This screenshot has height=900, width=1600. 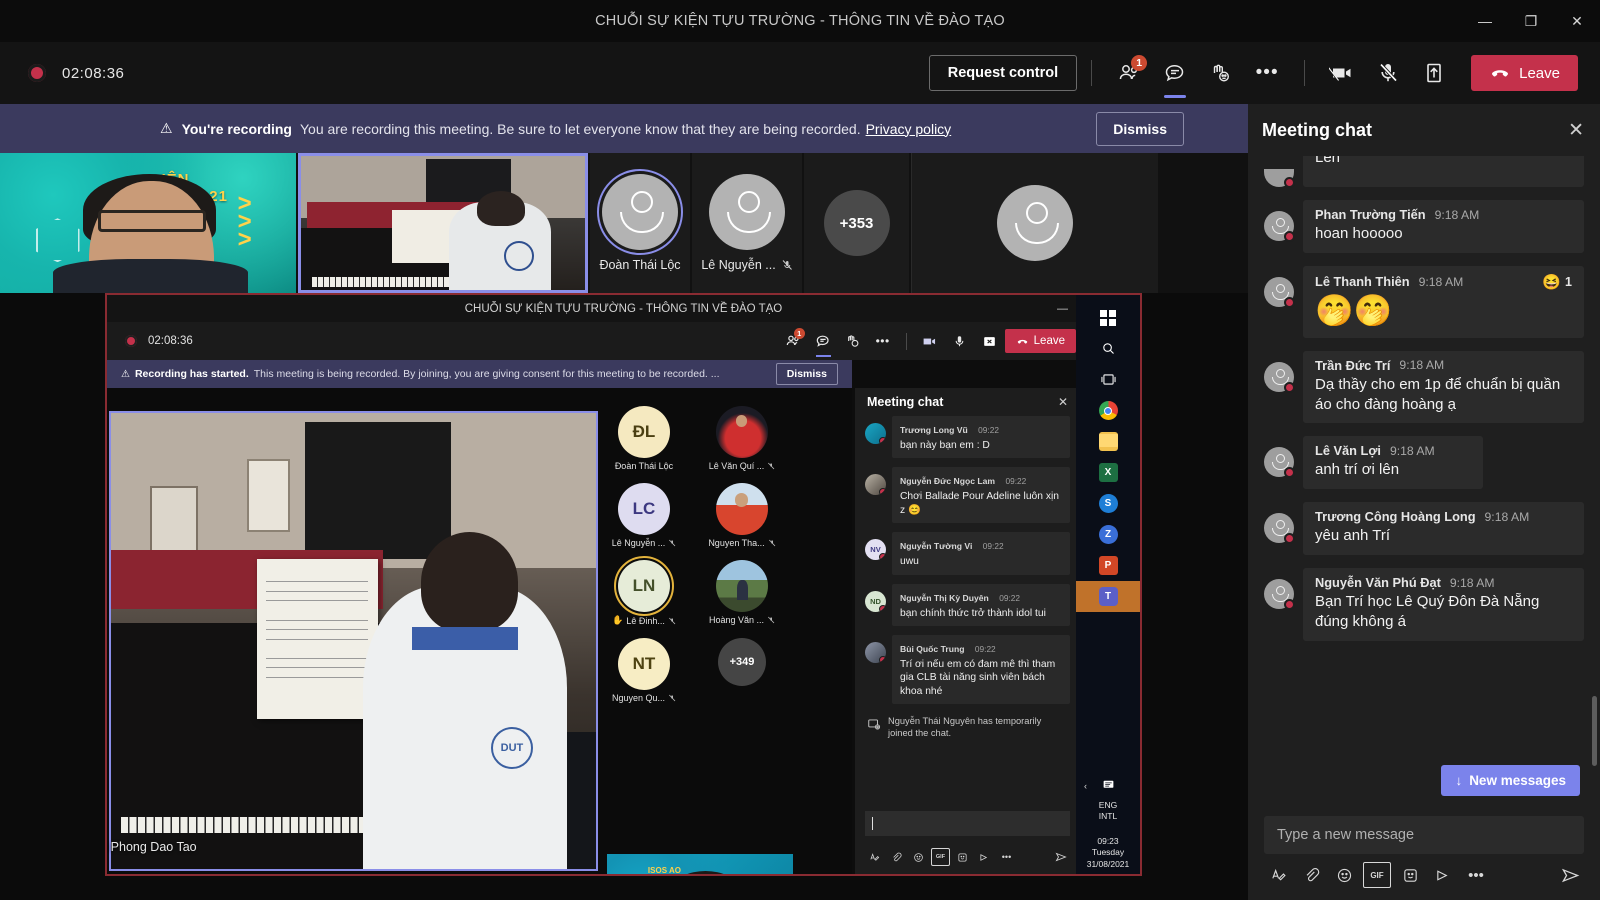 What do you see at coordinates (170, 341) in the screenshot?
I see `shared-recording-timer: 02:08:36` at bounding box center [170, 341].